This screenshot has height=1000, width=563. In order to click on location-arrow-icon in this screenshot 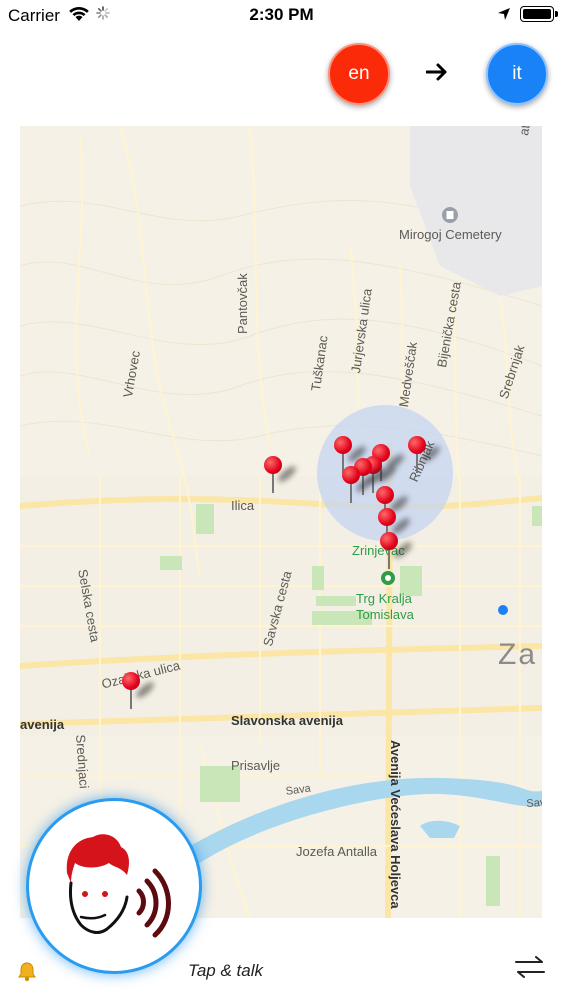, I will do `click(504, 16)`.